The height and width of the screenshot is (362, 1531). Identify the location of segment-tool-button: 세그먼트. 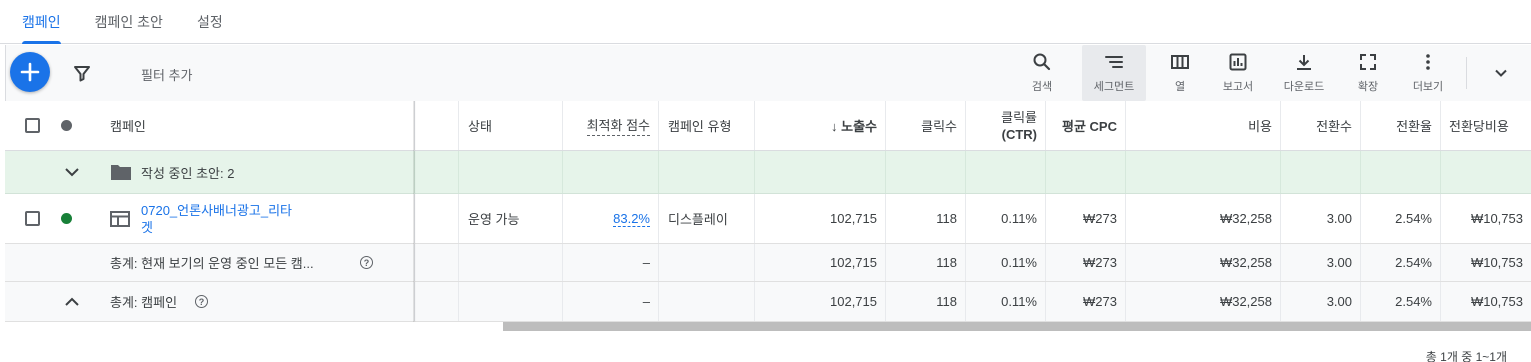
(1114, 73).